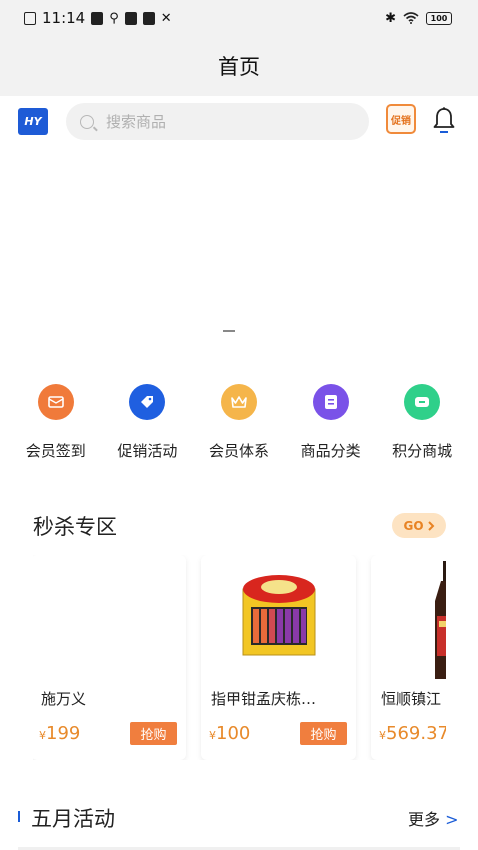 Image resolution: width=478 pixels, height=850 pixels. I want to click on search-box, so click(217, 121).